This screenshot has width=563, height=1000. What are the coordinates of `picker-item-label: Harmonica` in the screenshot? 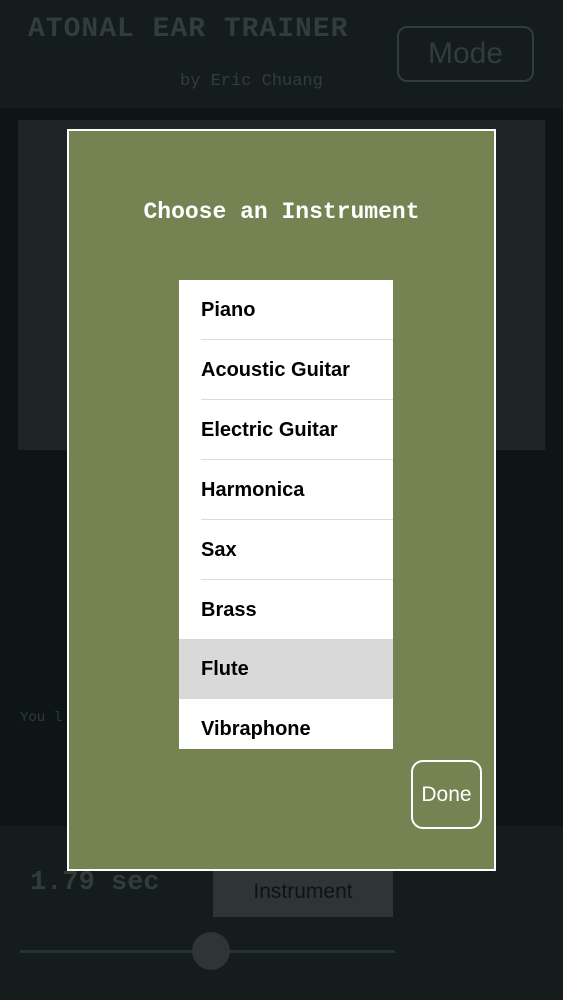 It's located at (253, 489).